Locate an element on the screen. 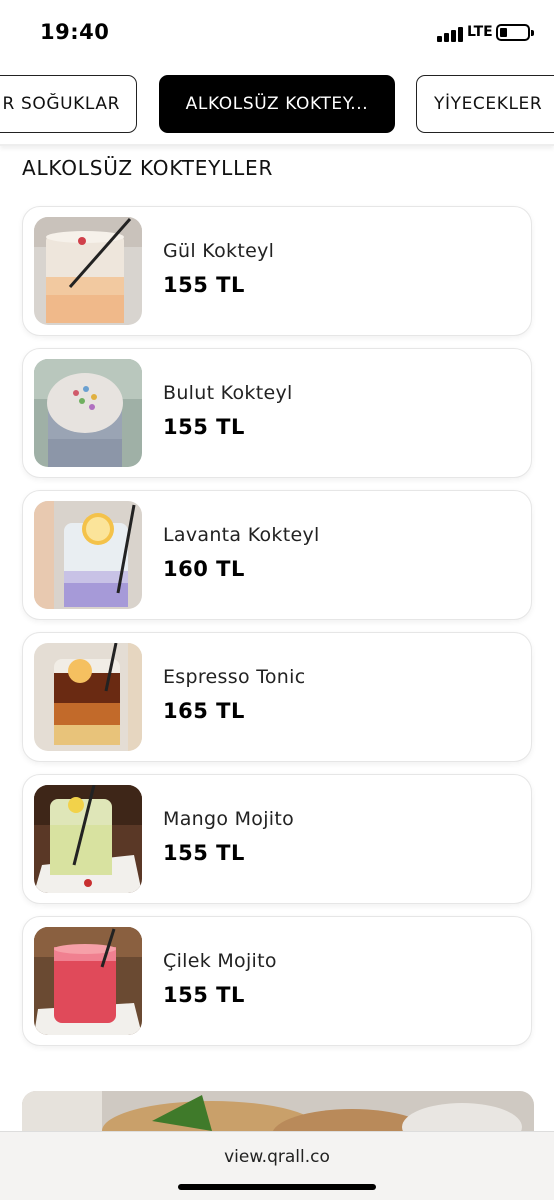  status-time: 19:40 is located at coordinates (75, 32).